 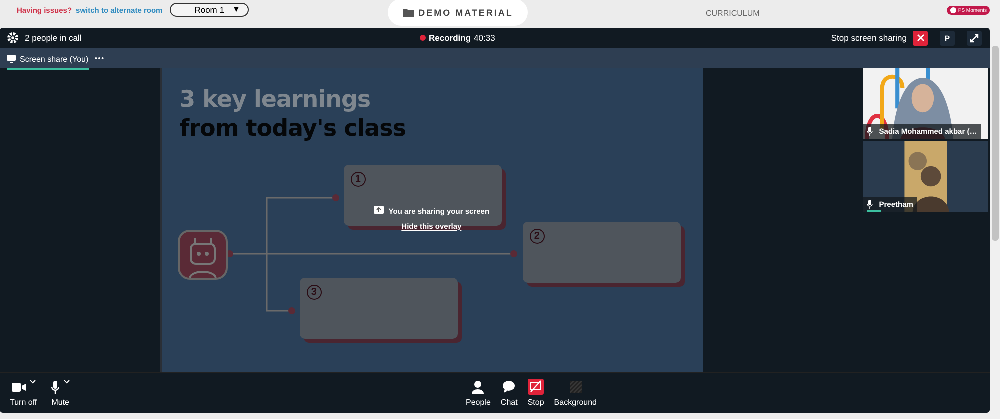 I want to click on control-button: Mute, so click(x=60, y=393).